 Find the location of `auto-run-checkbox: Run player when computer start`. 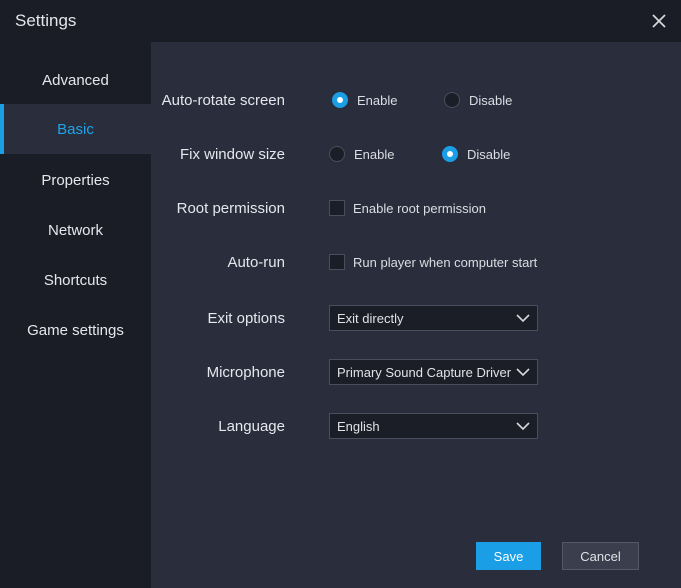

auto-run-checkbox: Run player when computer start is located at coordinates (433, 262).